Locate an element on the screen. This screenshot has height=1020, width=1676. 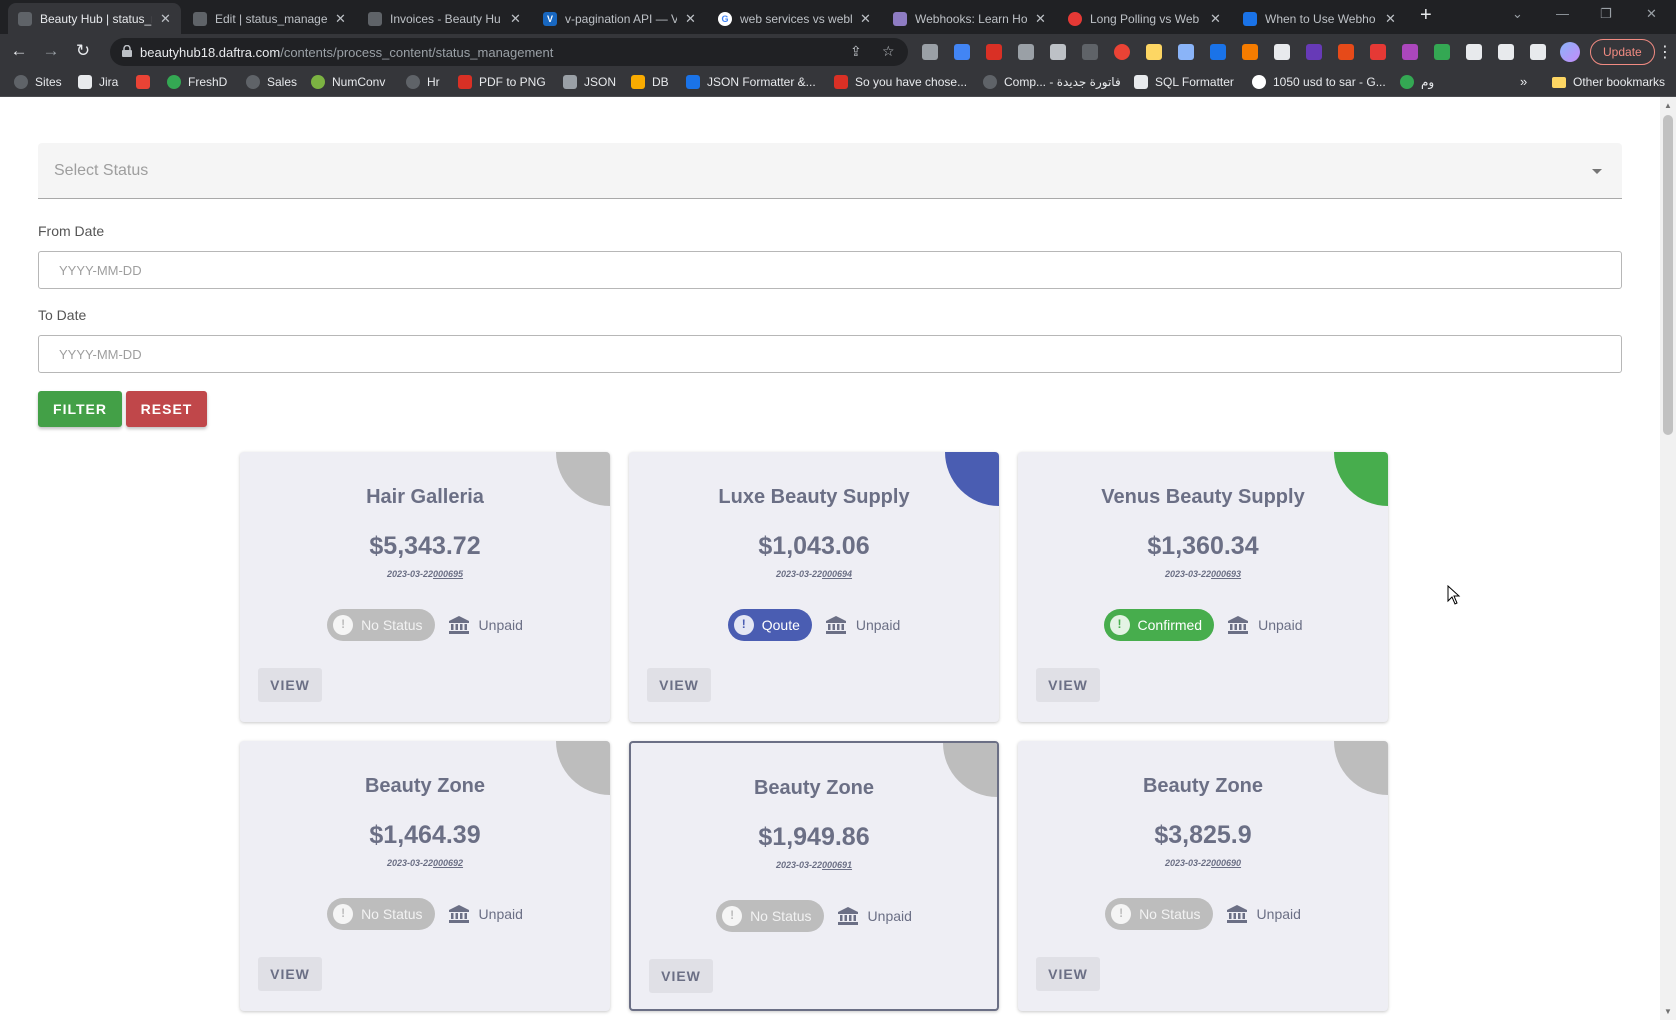
bookmark-item: Comp... - فاتورة جديدة is located at coordinates (1052, 82).